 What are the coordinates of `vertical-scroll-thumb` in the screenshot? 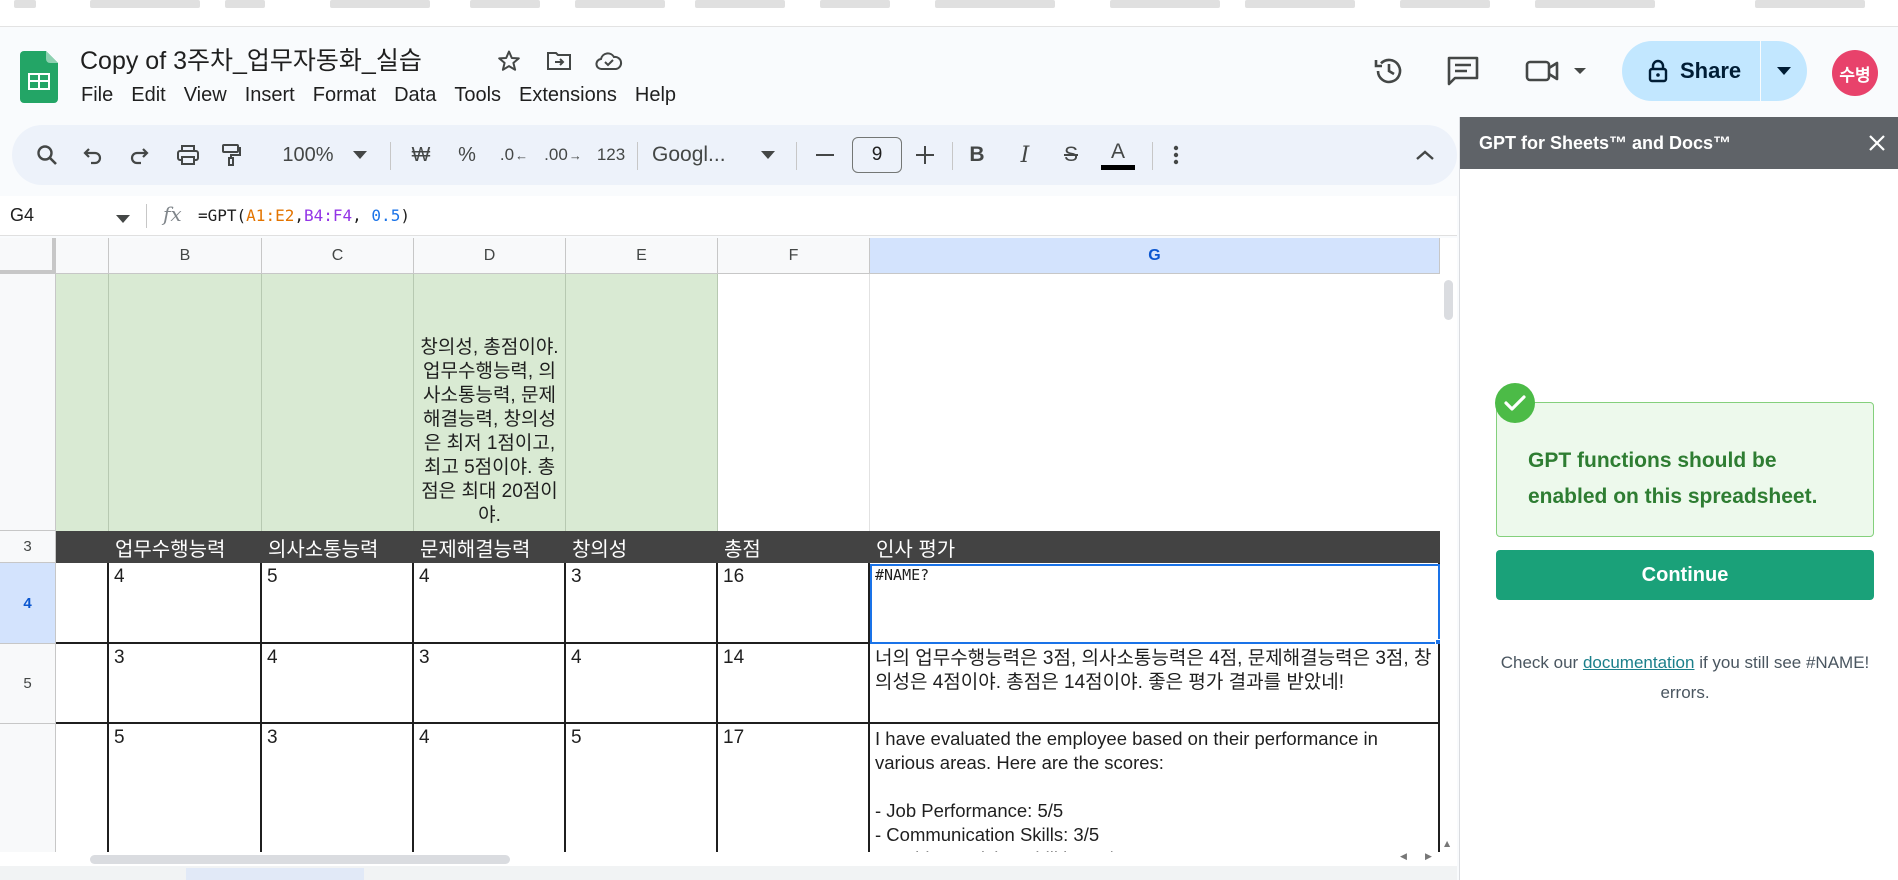 It's located at (1448, 300).